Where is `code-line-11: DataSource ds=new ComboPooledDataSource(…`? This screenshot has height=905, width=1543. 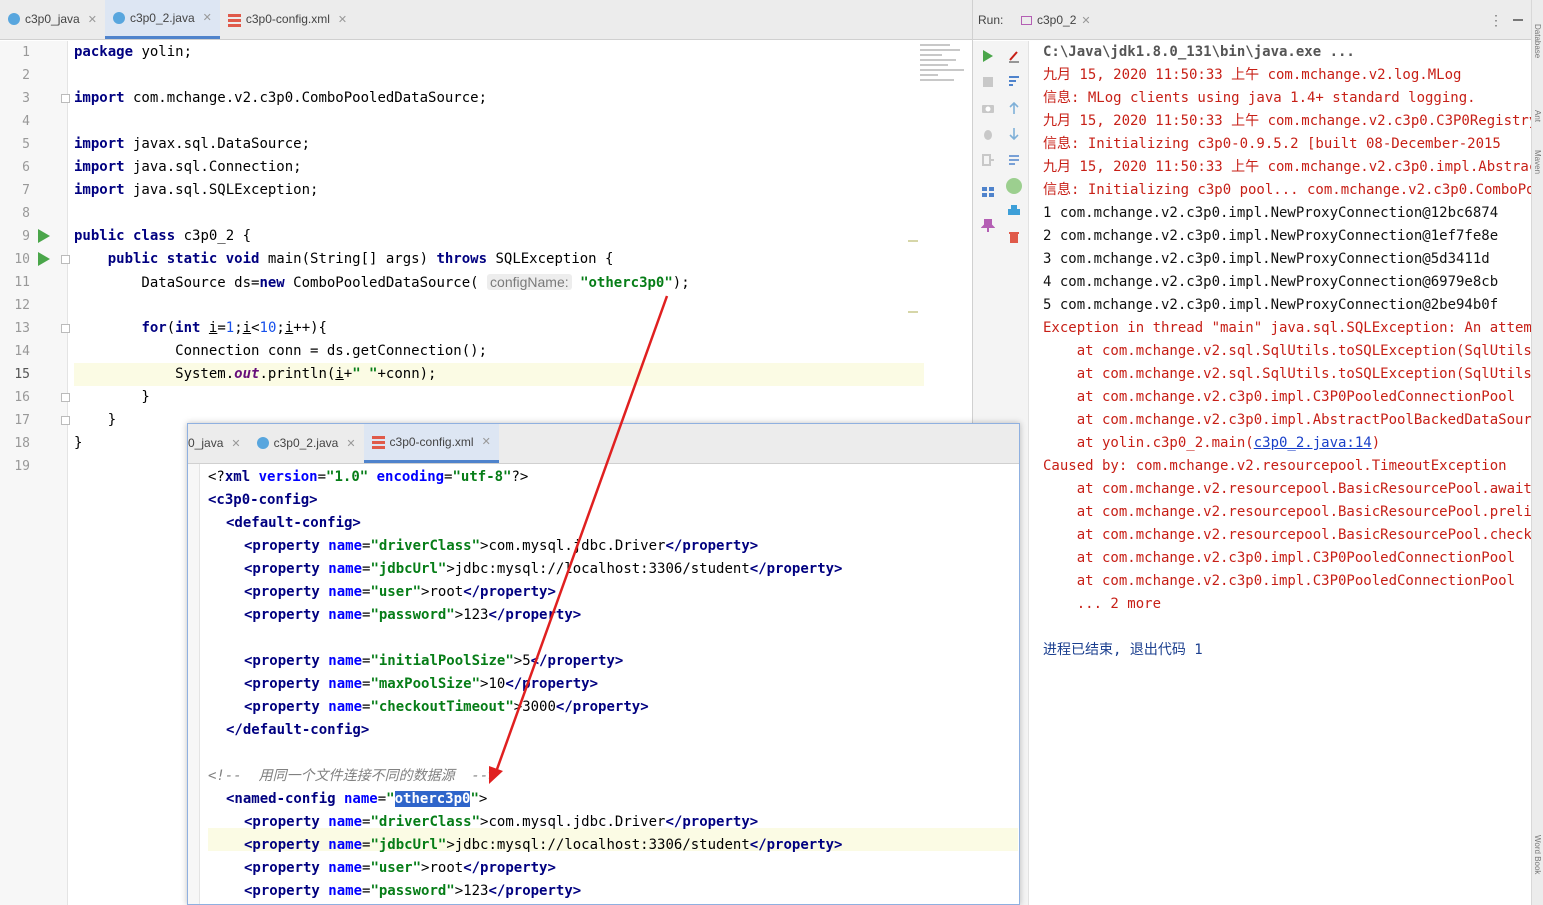 code-line-11: DataSource ds=new ComboPooledDataSource(… is located at coordinates (382, 282).